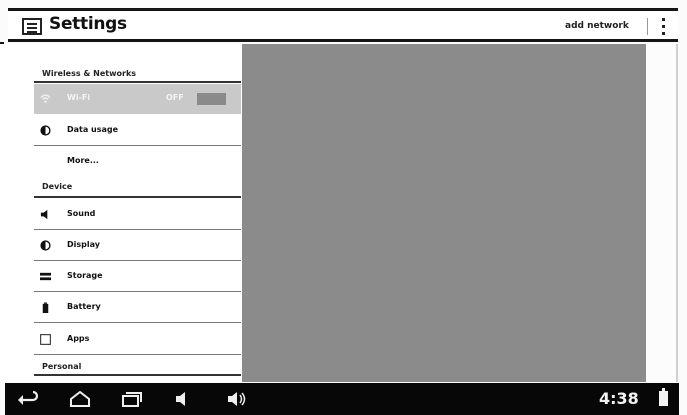 The image size is (687, 415). Describe the element at coordinates (45, 339) in the screenshot. I see `apps-icon` at that location.